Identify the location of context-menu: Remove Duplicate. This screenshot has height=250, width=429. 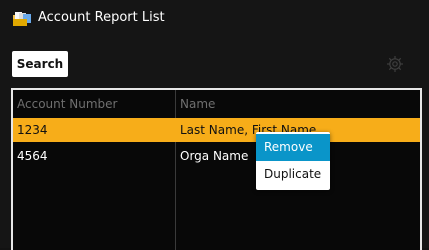
(293, 161).